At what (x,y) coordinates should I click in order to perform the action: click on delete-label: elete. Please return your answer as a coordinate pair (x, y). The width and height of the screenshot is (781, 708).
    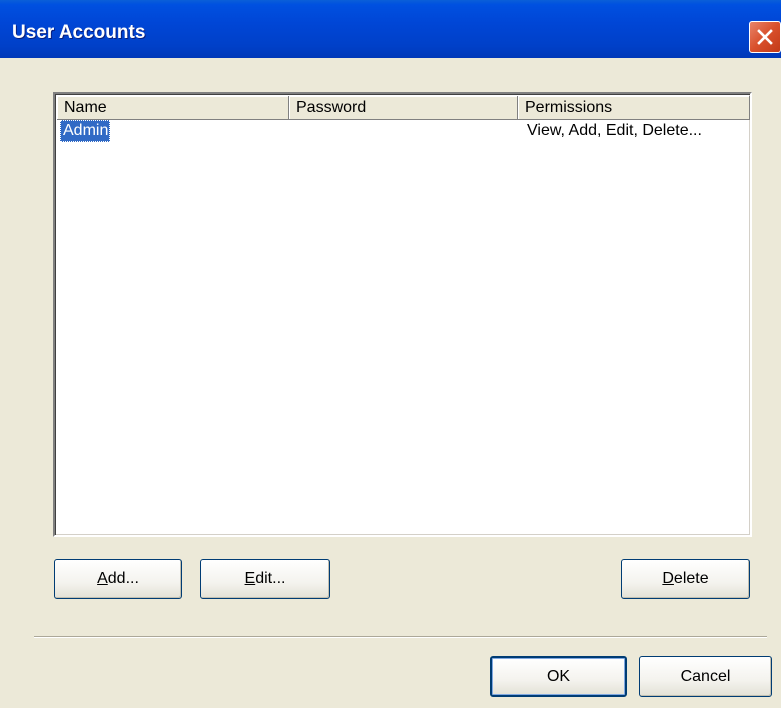
    Looking at the image, I should click on (691, 578).